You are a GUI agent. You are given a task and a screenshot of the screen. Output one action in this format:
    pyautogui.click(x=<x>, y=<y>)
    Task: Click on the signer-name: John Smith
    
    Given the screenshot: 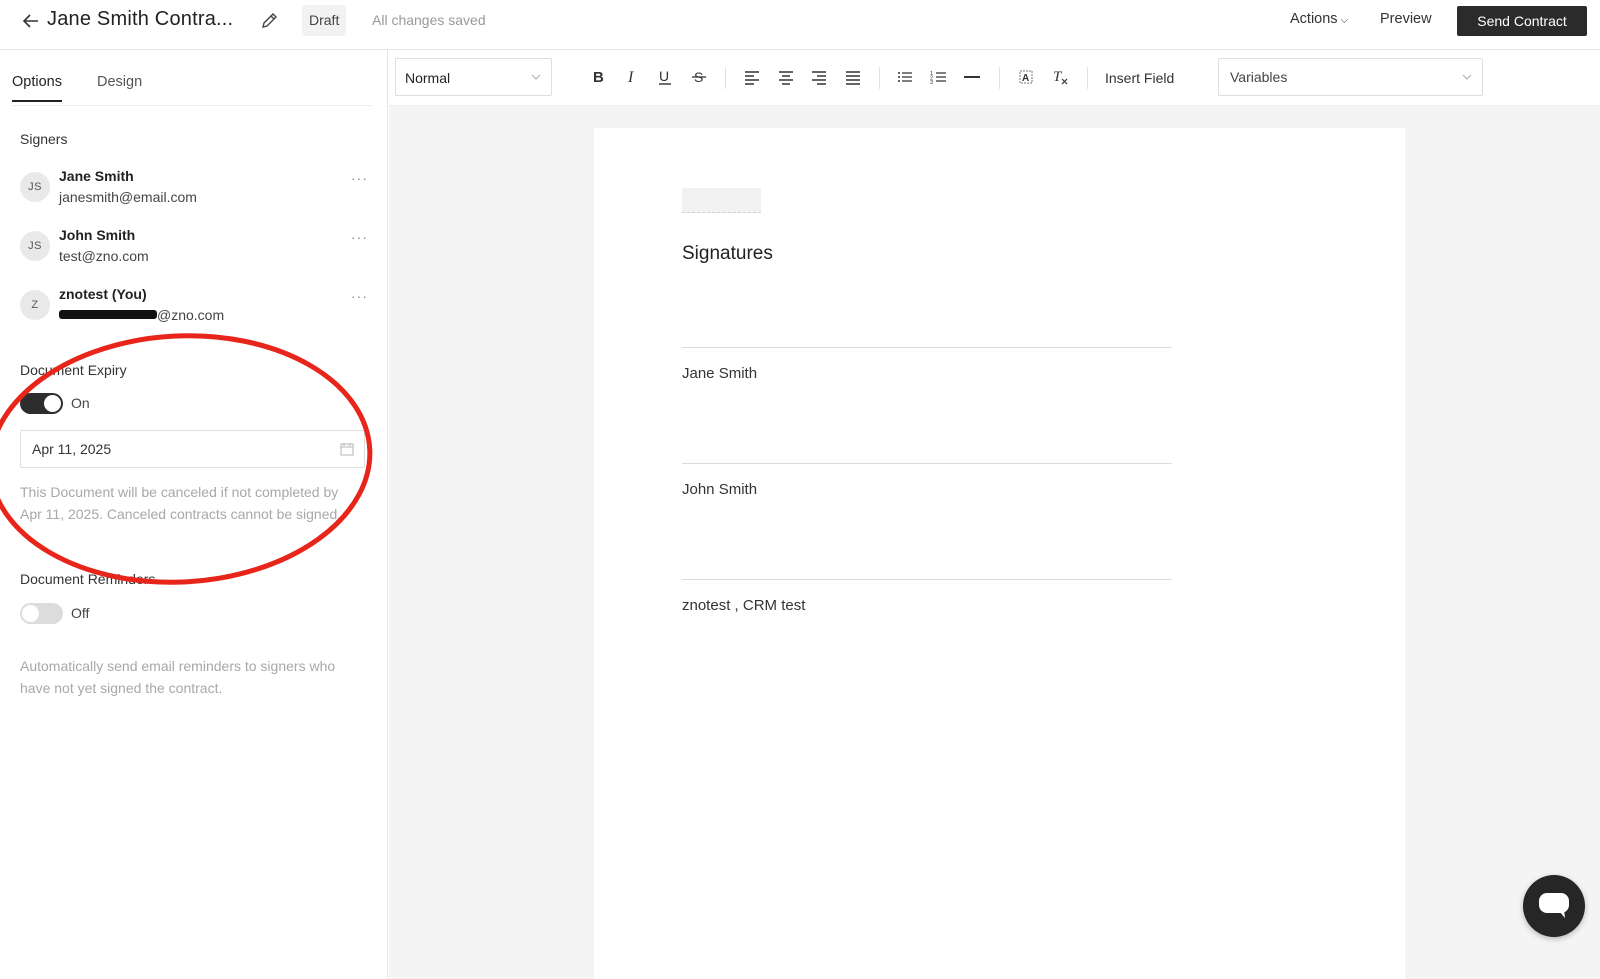 What is the action you would take?
    pyautogui.click(x=97, y=235)
    